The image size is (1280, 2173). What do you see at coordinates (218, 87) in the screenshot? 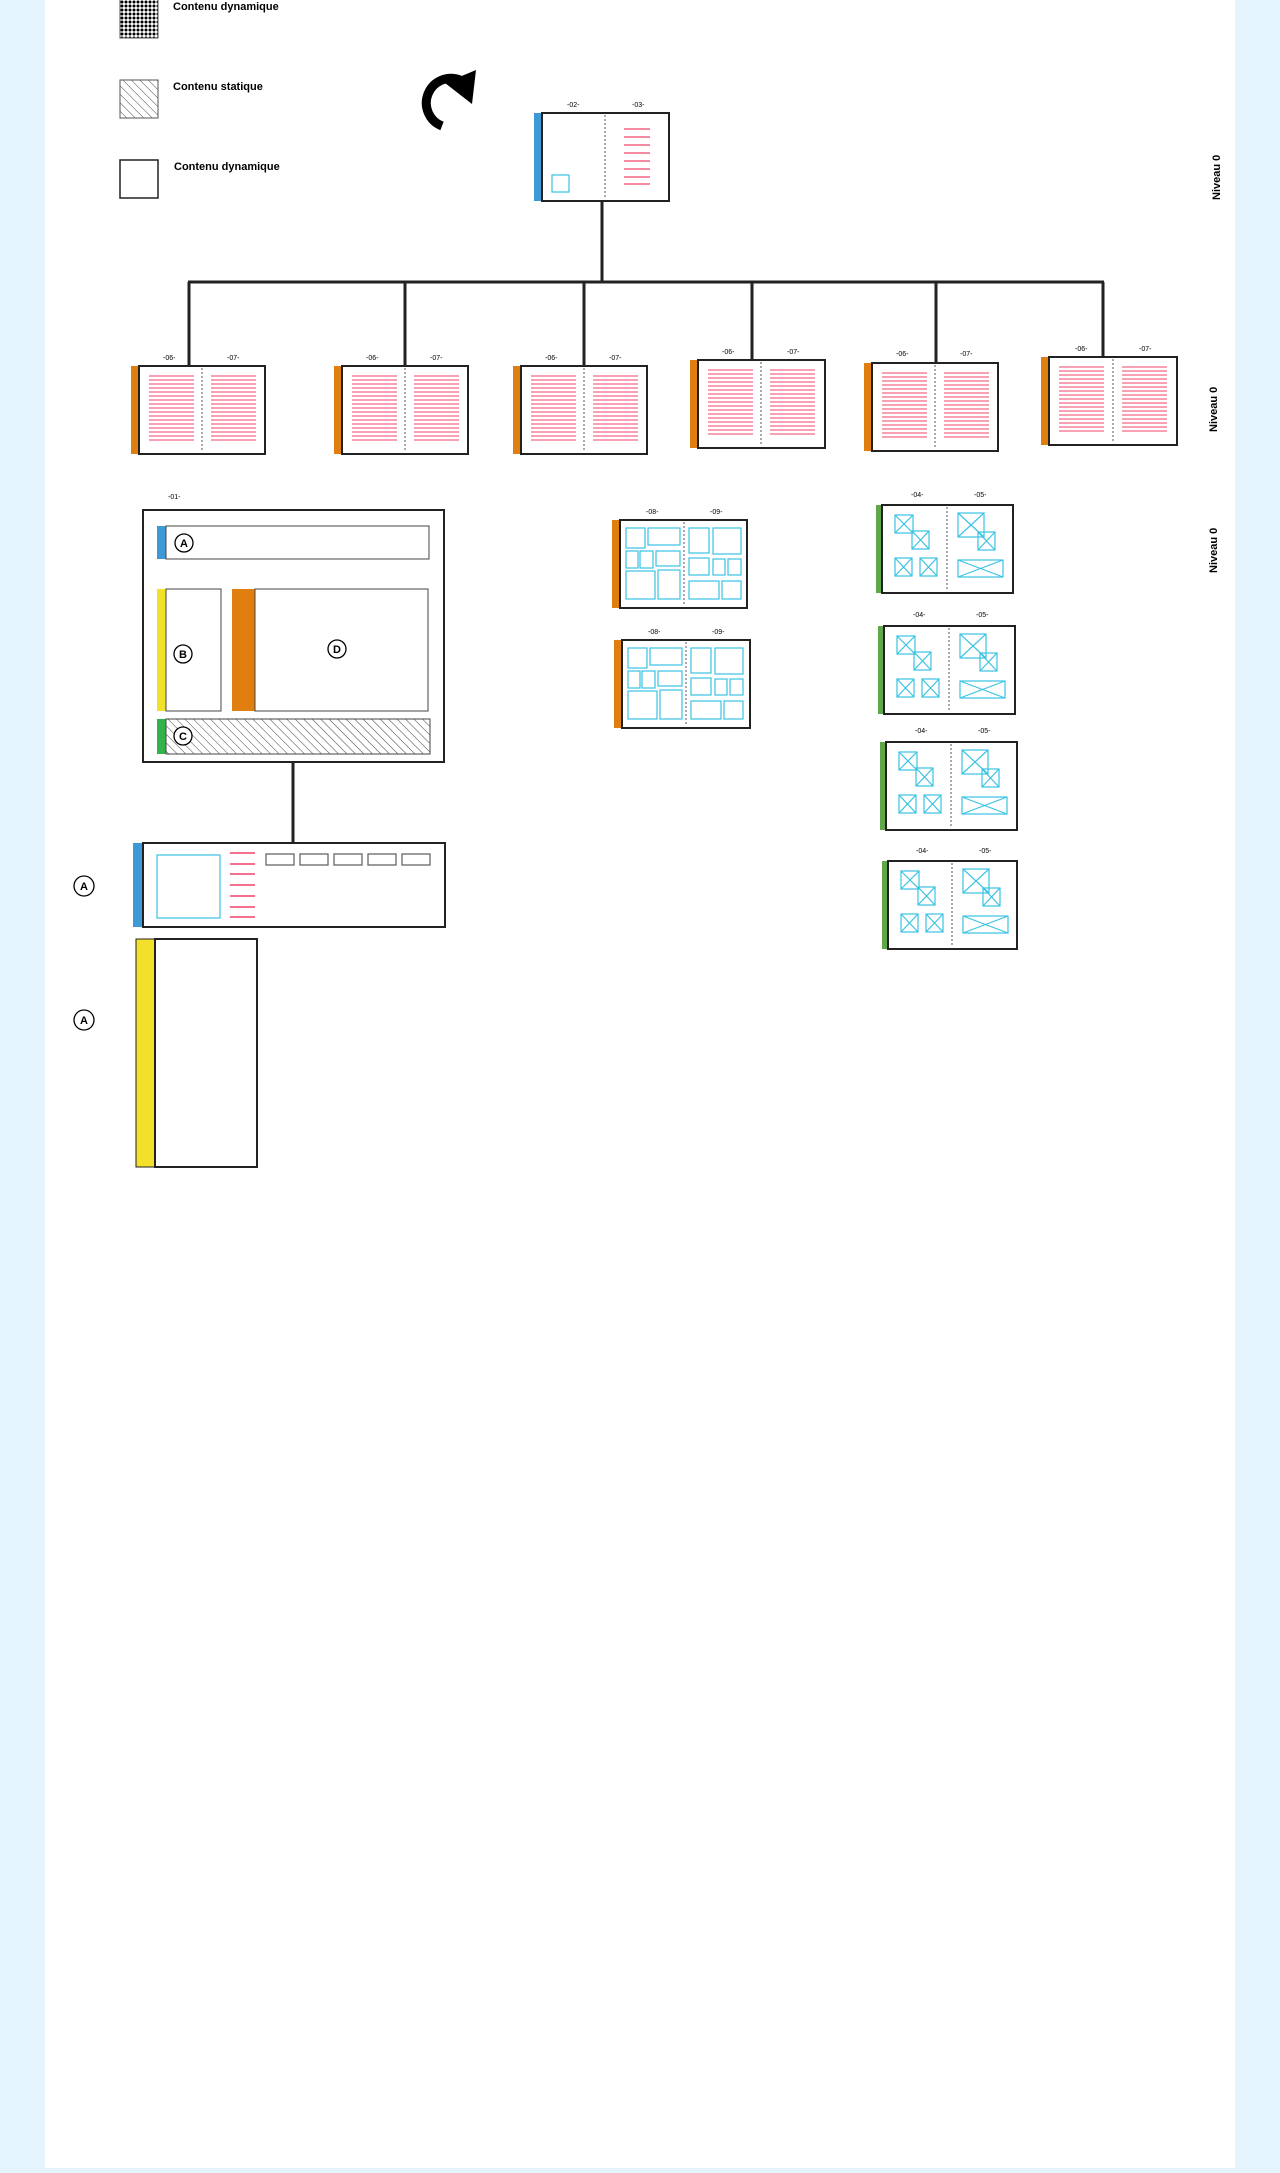
I see `legend-label: Contenu statique` at bounding box center [218, 87].